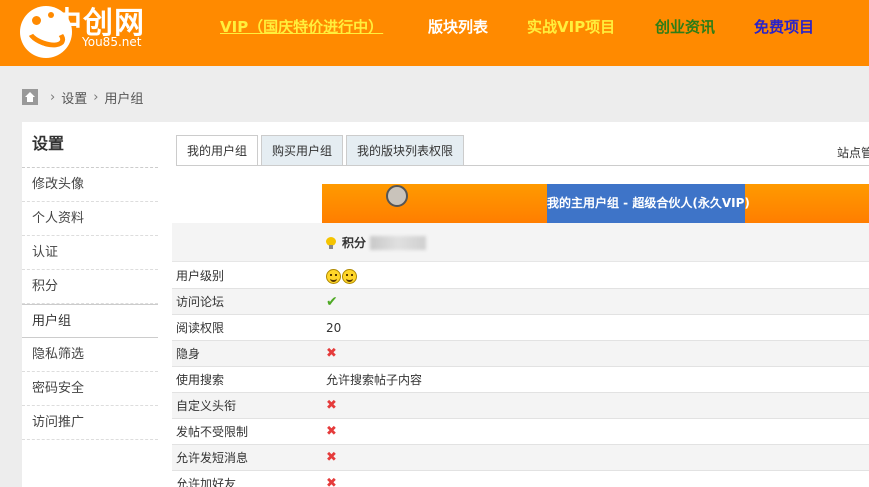 This screenshot has height=487, width=869. I want to click on permission-label: 访问论坛, so click(200, 302).